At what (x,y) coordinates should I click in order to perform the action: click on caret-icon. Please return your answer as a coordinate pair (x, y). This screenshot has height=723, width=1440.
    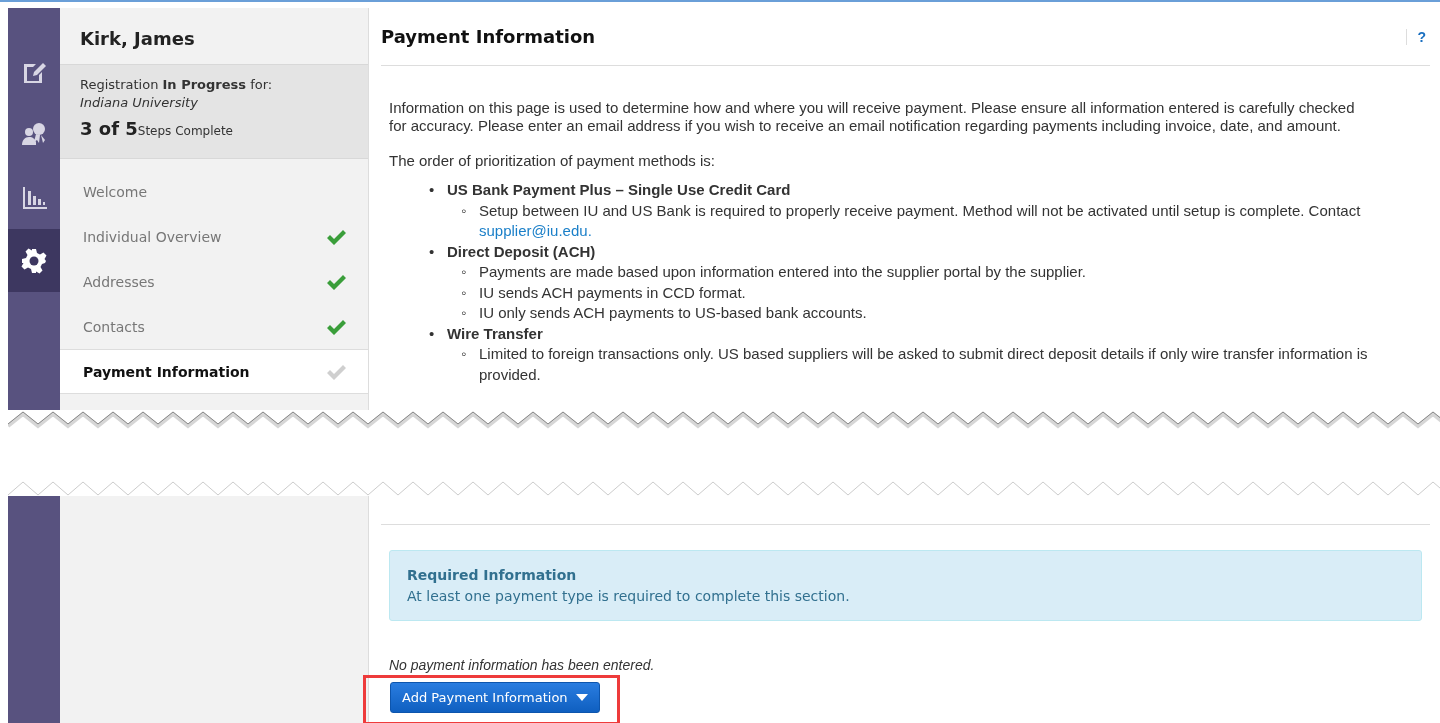
    Looking at the image, I should click on (581, 697).